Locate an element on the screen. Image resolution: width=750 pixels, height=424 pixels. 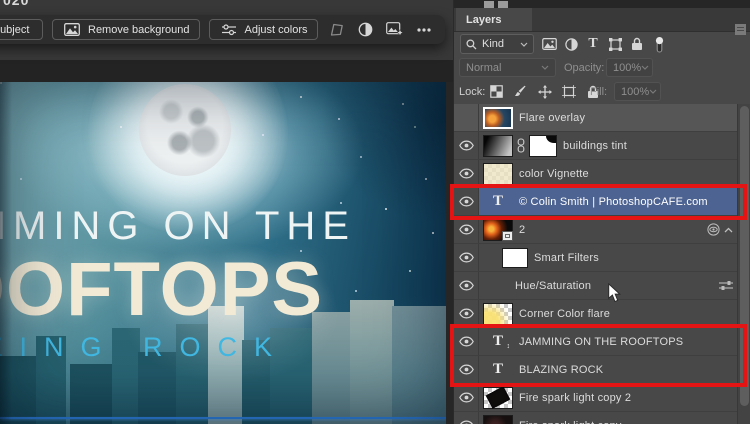
layer-row: color Vignette is located at coordinates (596, 174).